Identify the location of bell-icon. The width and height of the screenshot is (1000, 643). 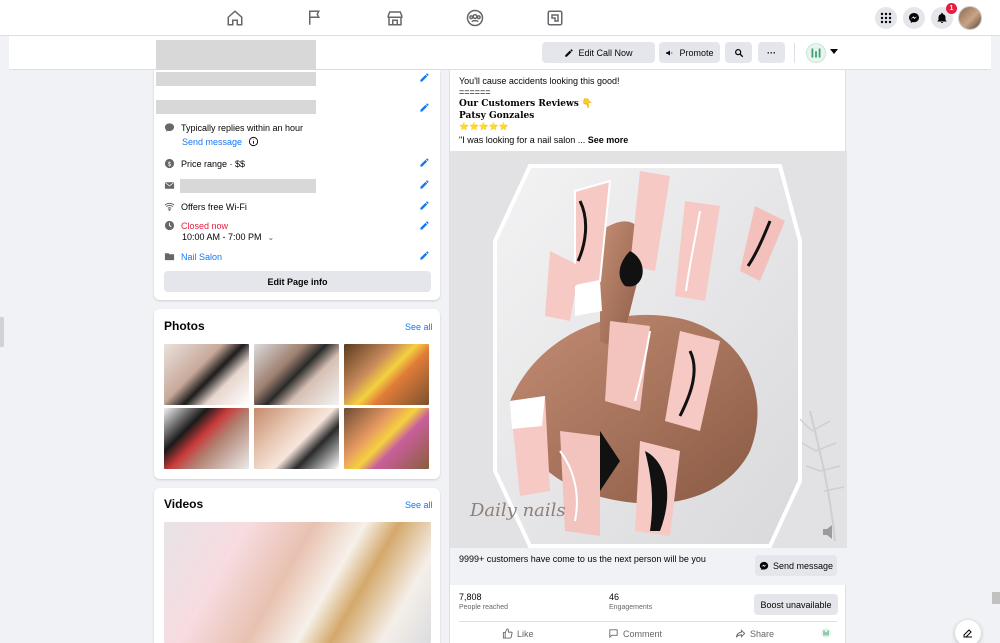
(942, 17).